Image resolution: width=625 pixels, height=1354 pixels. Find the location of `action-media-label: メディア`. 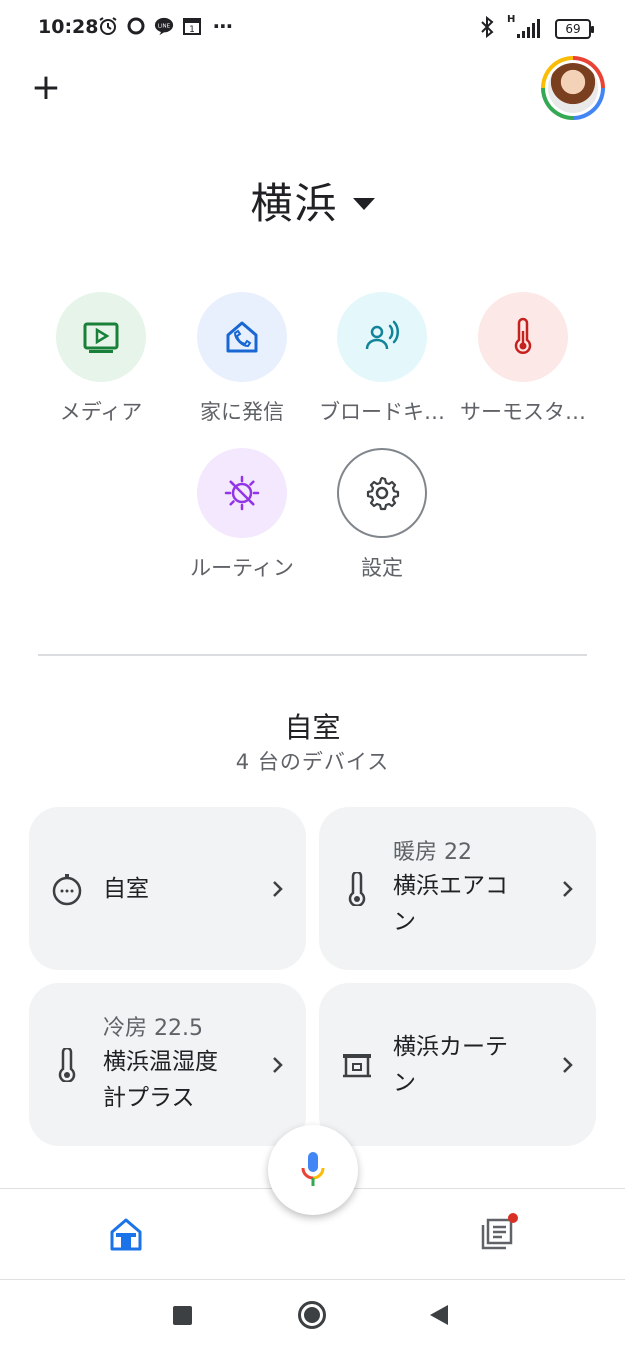

action-media-label: メディア is located at coordinates (101, 412).